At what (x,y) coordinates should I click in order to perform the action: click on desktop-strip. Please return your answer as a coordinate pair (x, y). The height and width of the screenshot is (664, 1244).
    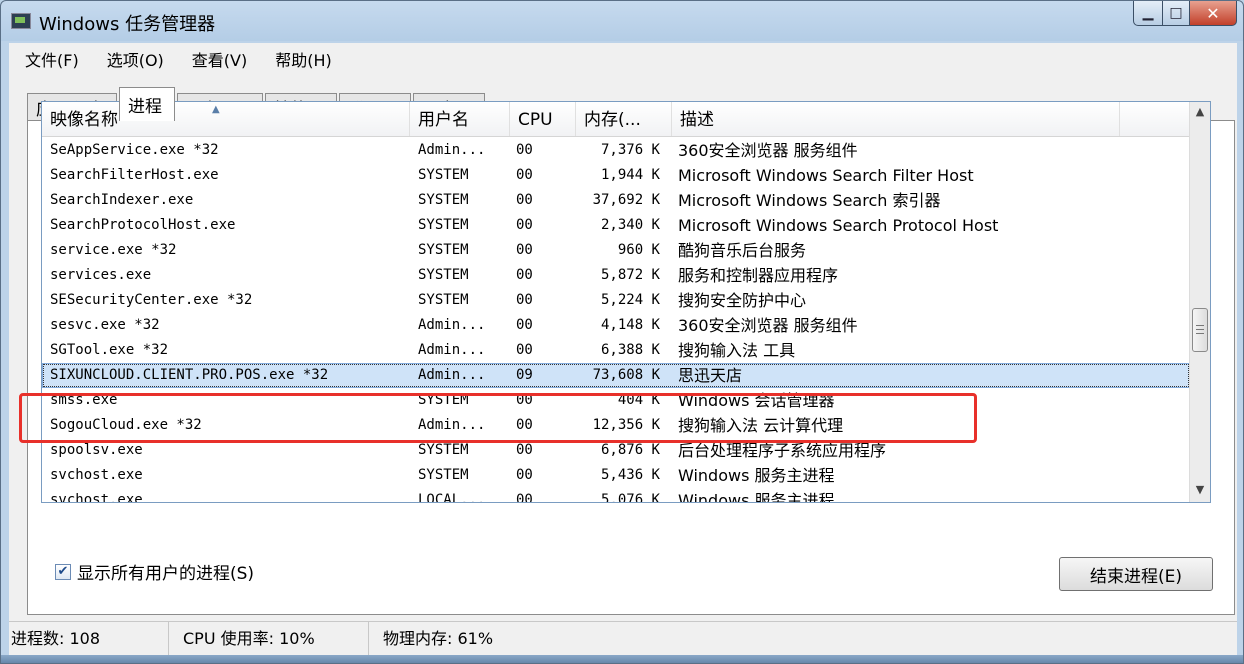
    Looking at the image, I should click on (622, 659).